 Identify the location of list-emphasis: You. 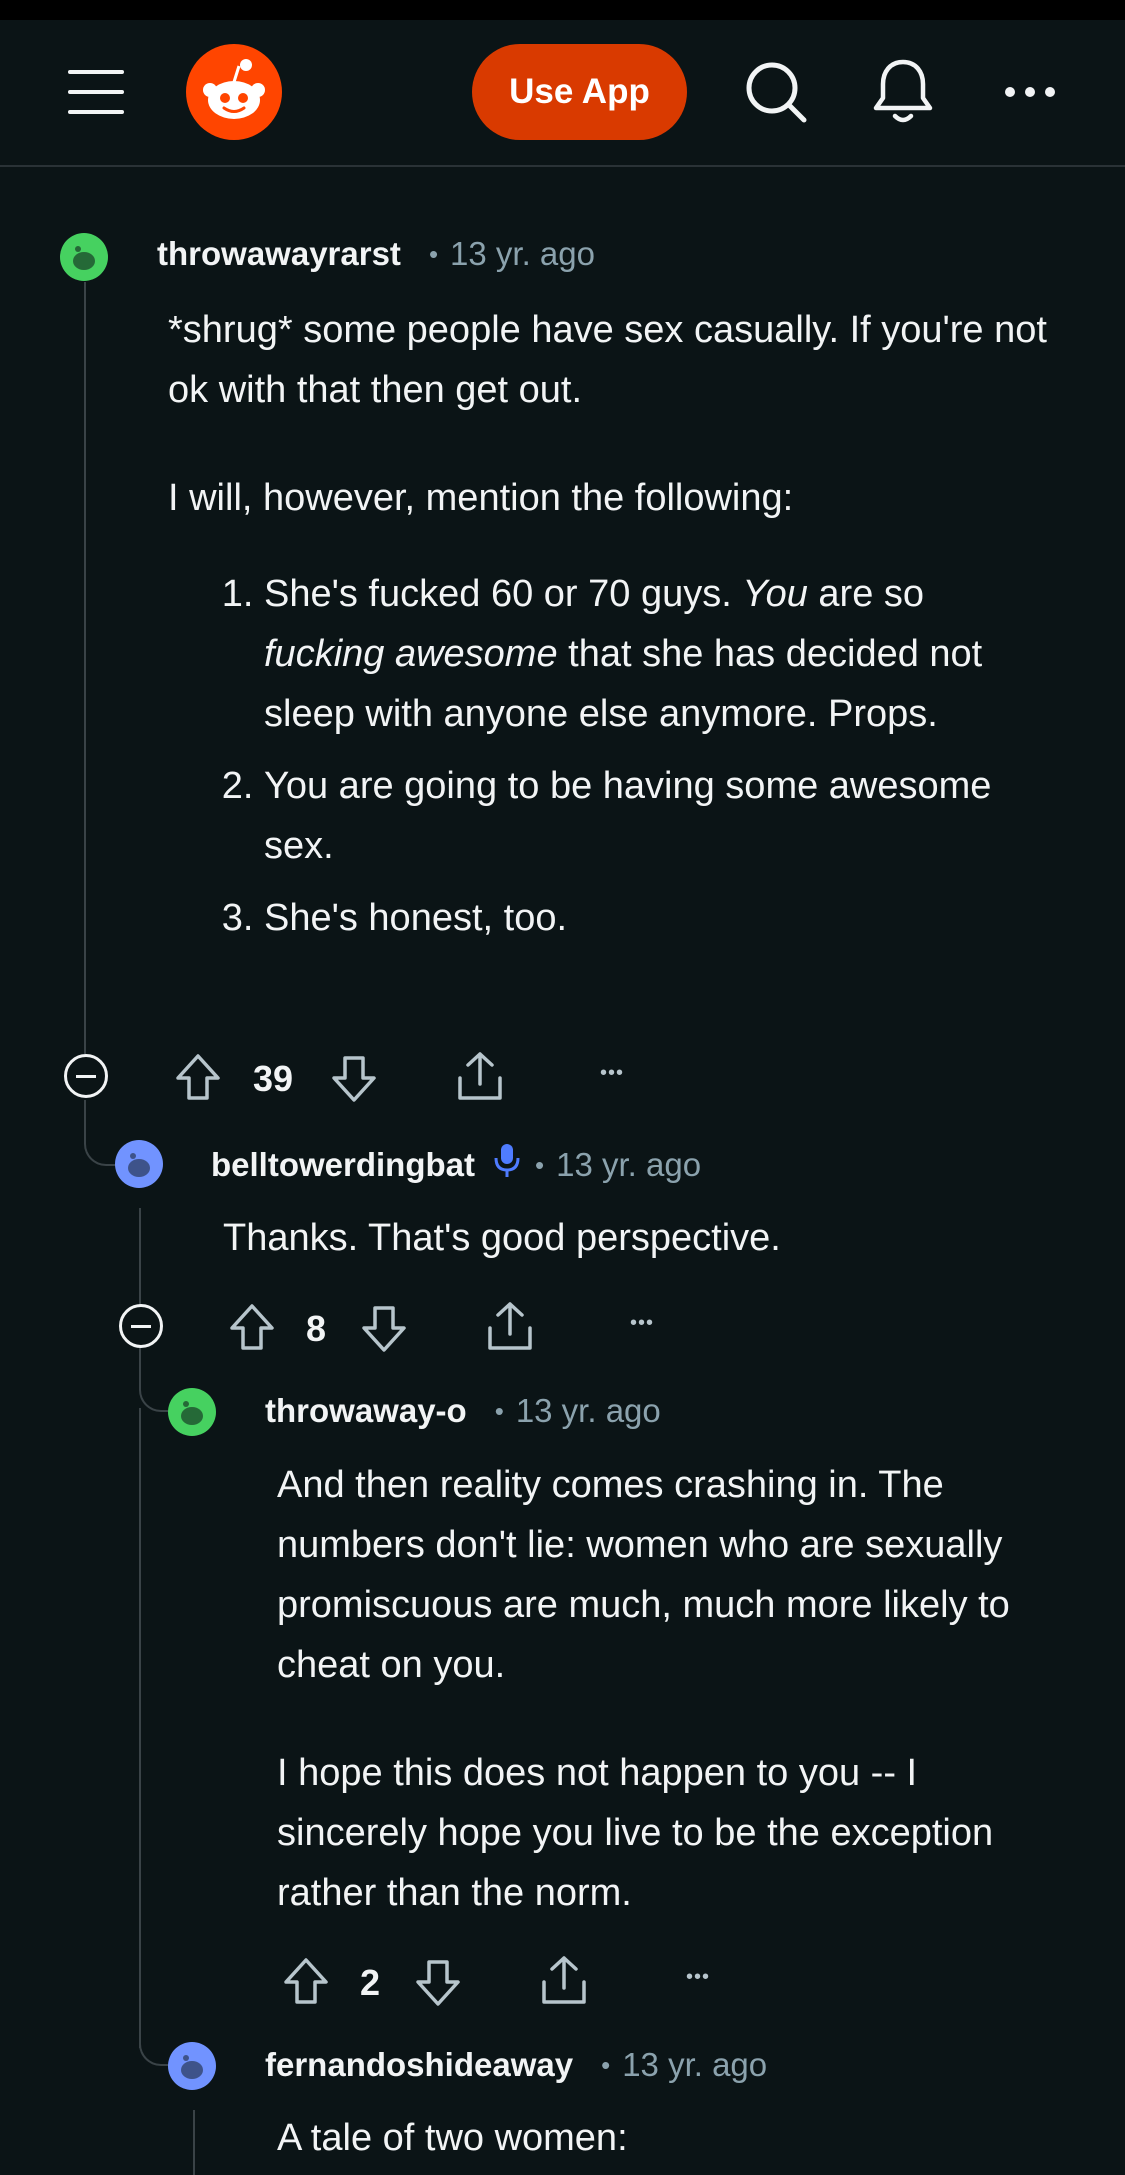
(775, 594).